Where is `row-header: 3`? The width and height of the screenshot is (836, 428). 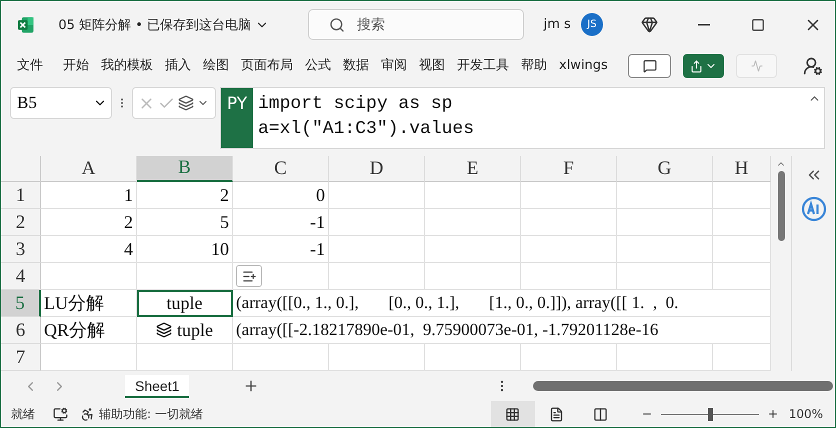
row-header: 3 is located at coordinates (21, 249).